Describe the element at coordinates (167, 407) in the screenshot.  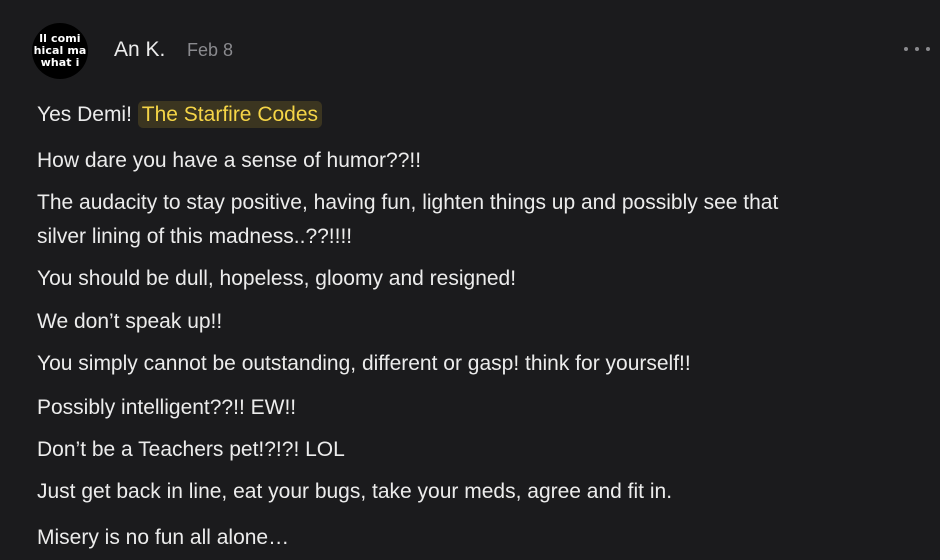
I see `comment-body-line: Possibly intelligent??!! EW!!` at that location.